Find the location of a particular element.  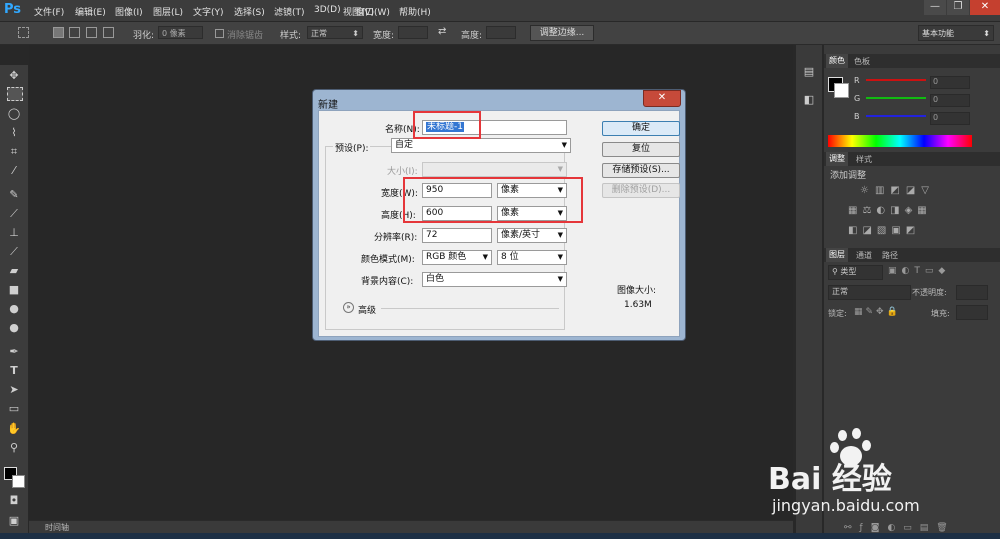

screen-mode-icon: ▣ is located at coordinates (14, 521).